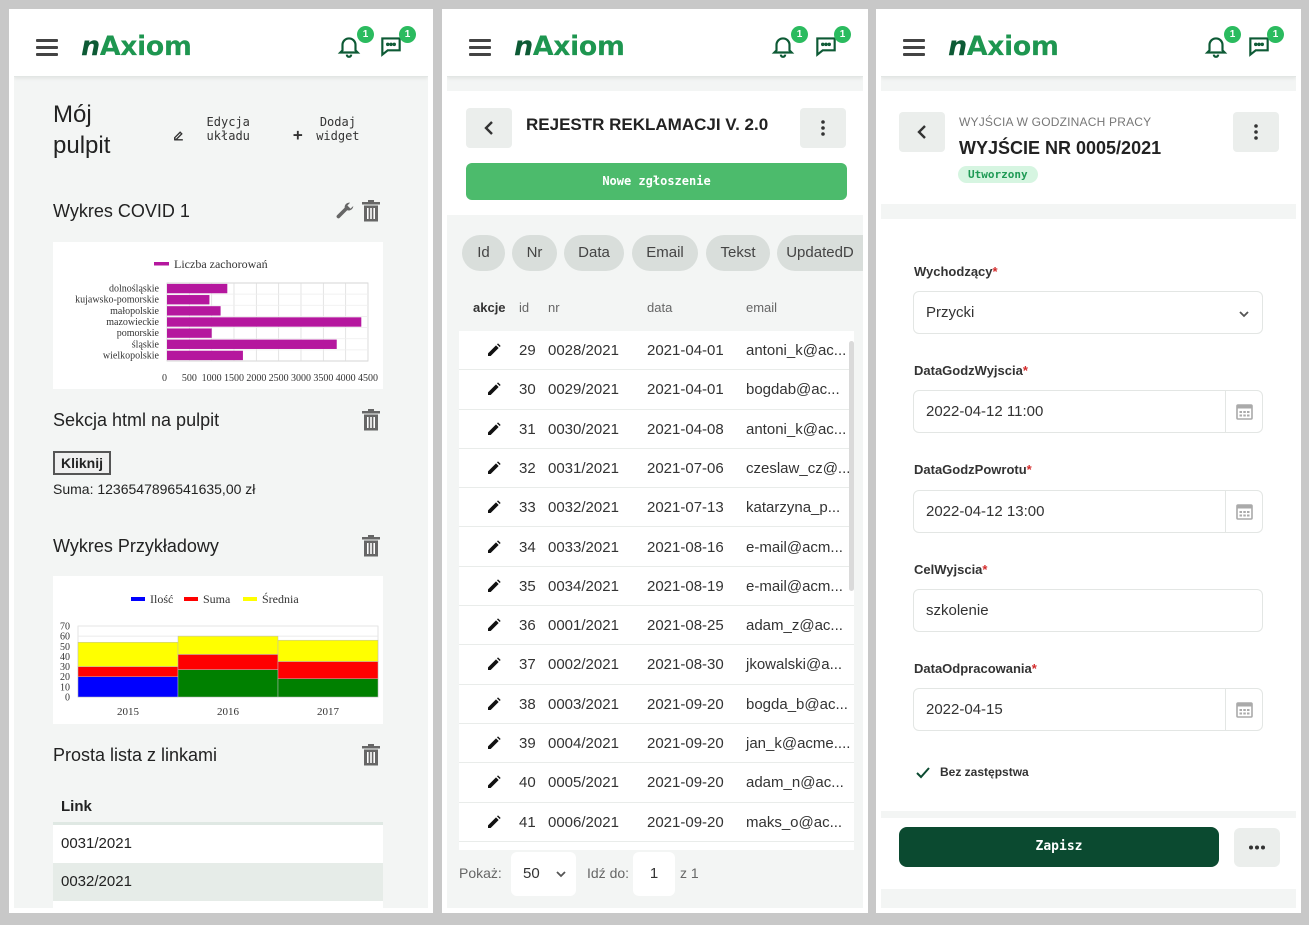 This screenshot has height=925, width=1309. What do you see at coordinates (1055, 122) in the screenshot?
I see `form-subtitle: WYJŚCIA W GODZINACH PRACY` at bounding box center [1055, 122].